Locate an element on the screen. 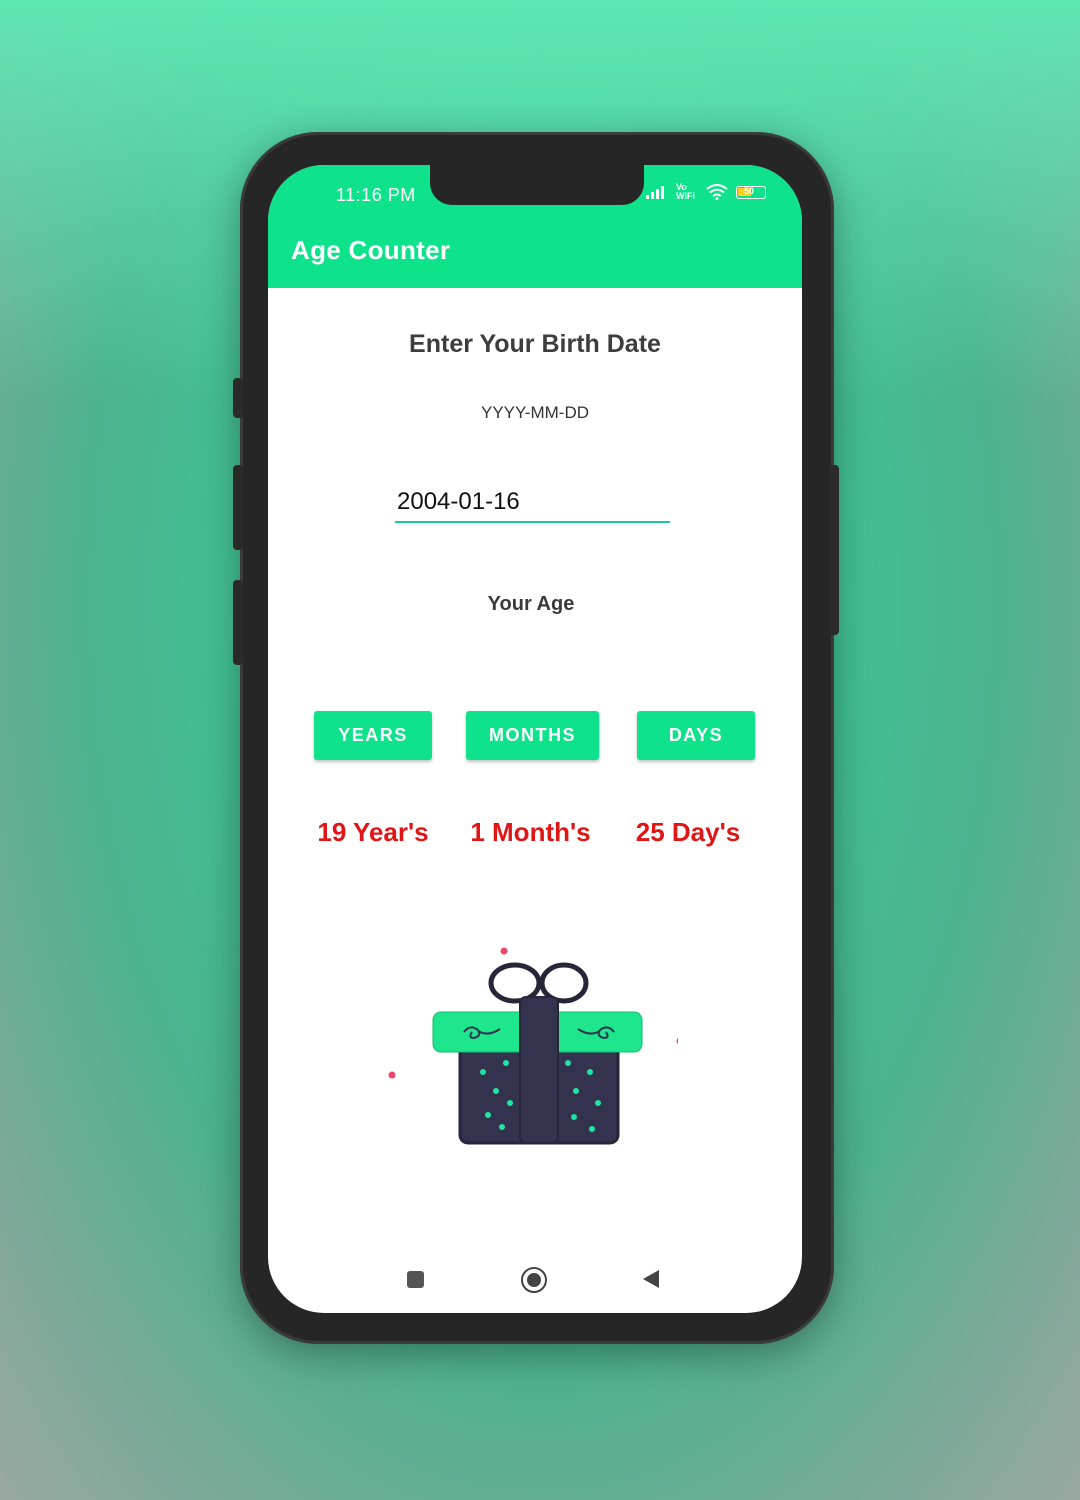 The image size is (1080, 1500). vowifi-icon: Vo WiFi is located at coordinates (685, 191).